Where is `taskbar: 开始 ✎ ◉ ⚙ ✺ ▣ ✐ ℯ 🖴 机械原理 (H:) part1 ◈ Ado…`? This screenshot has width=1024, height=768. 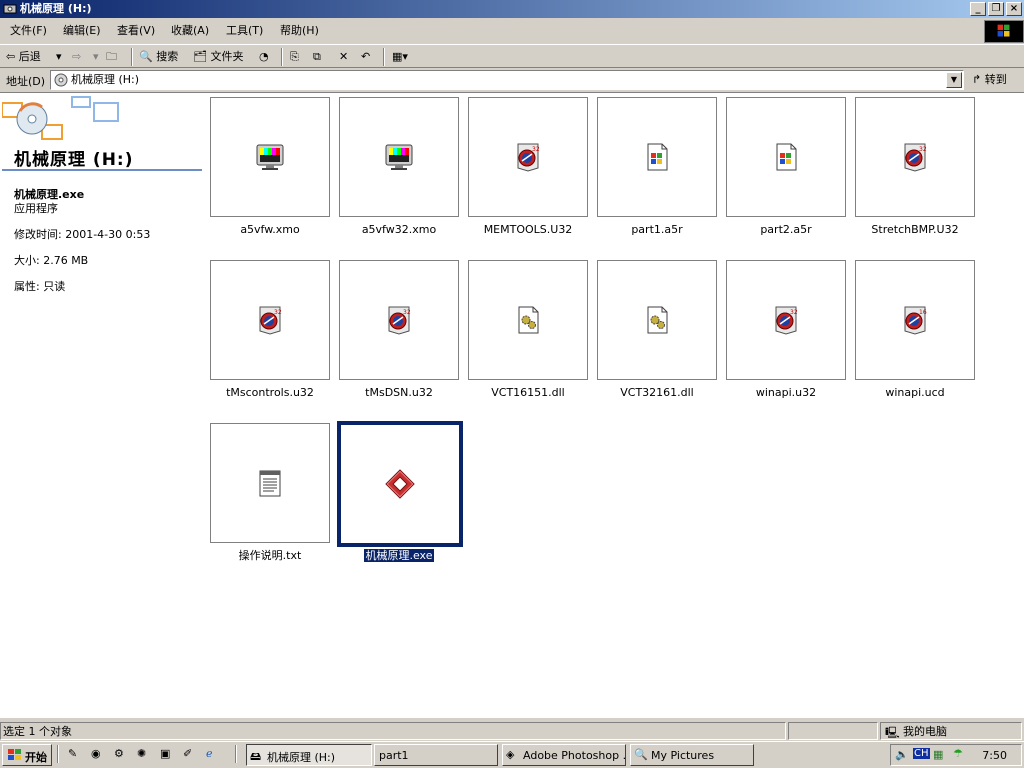 taskbar: 开始 ✎ ◉ ⚙ ✺ ▣ ✐ ℯ 🖴 机械原理 (H:) part1 ◈ Ado… is located at coordinates (512, 754).